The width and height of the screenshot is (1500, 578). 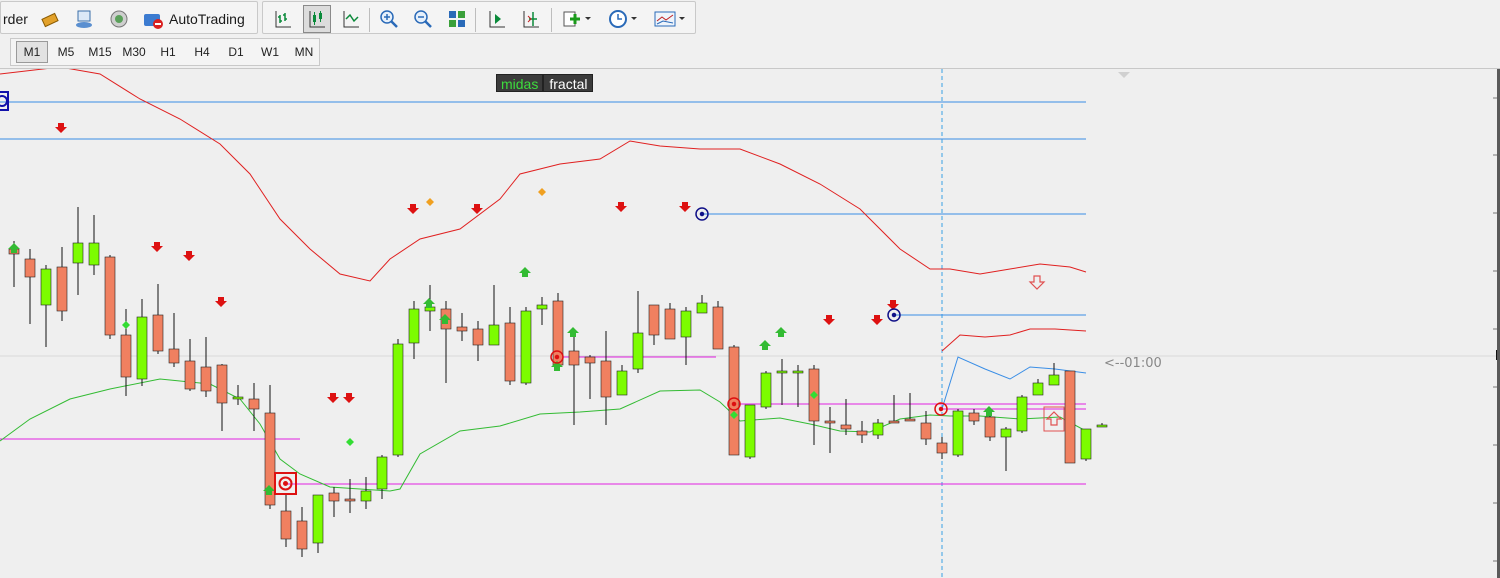 What do you see at coordinates (85, 19) in the screenshot?
I see `market-watch-icon` at bounding box center [85, 19].